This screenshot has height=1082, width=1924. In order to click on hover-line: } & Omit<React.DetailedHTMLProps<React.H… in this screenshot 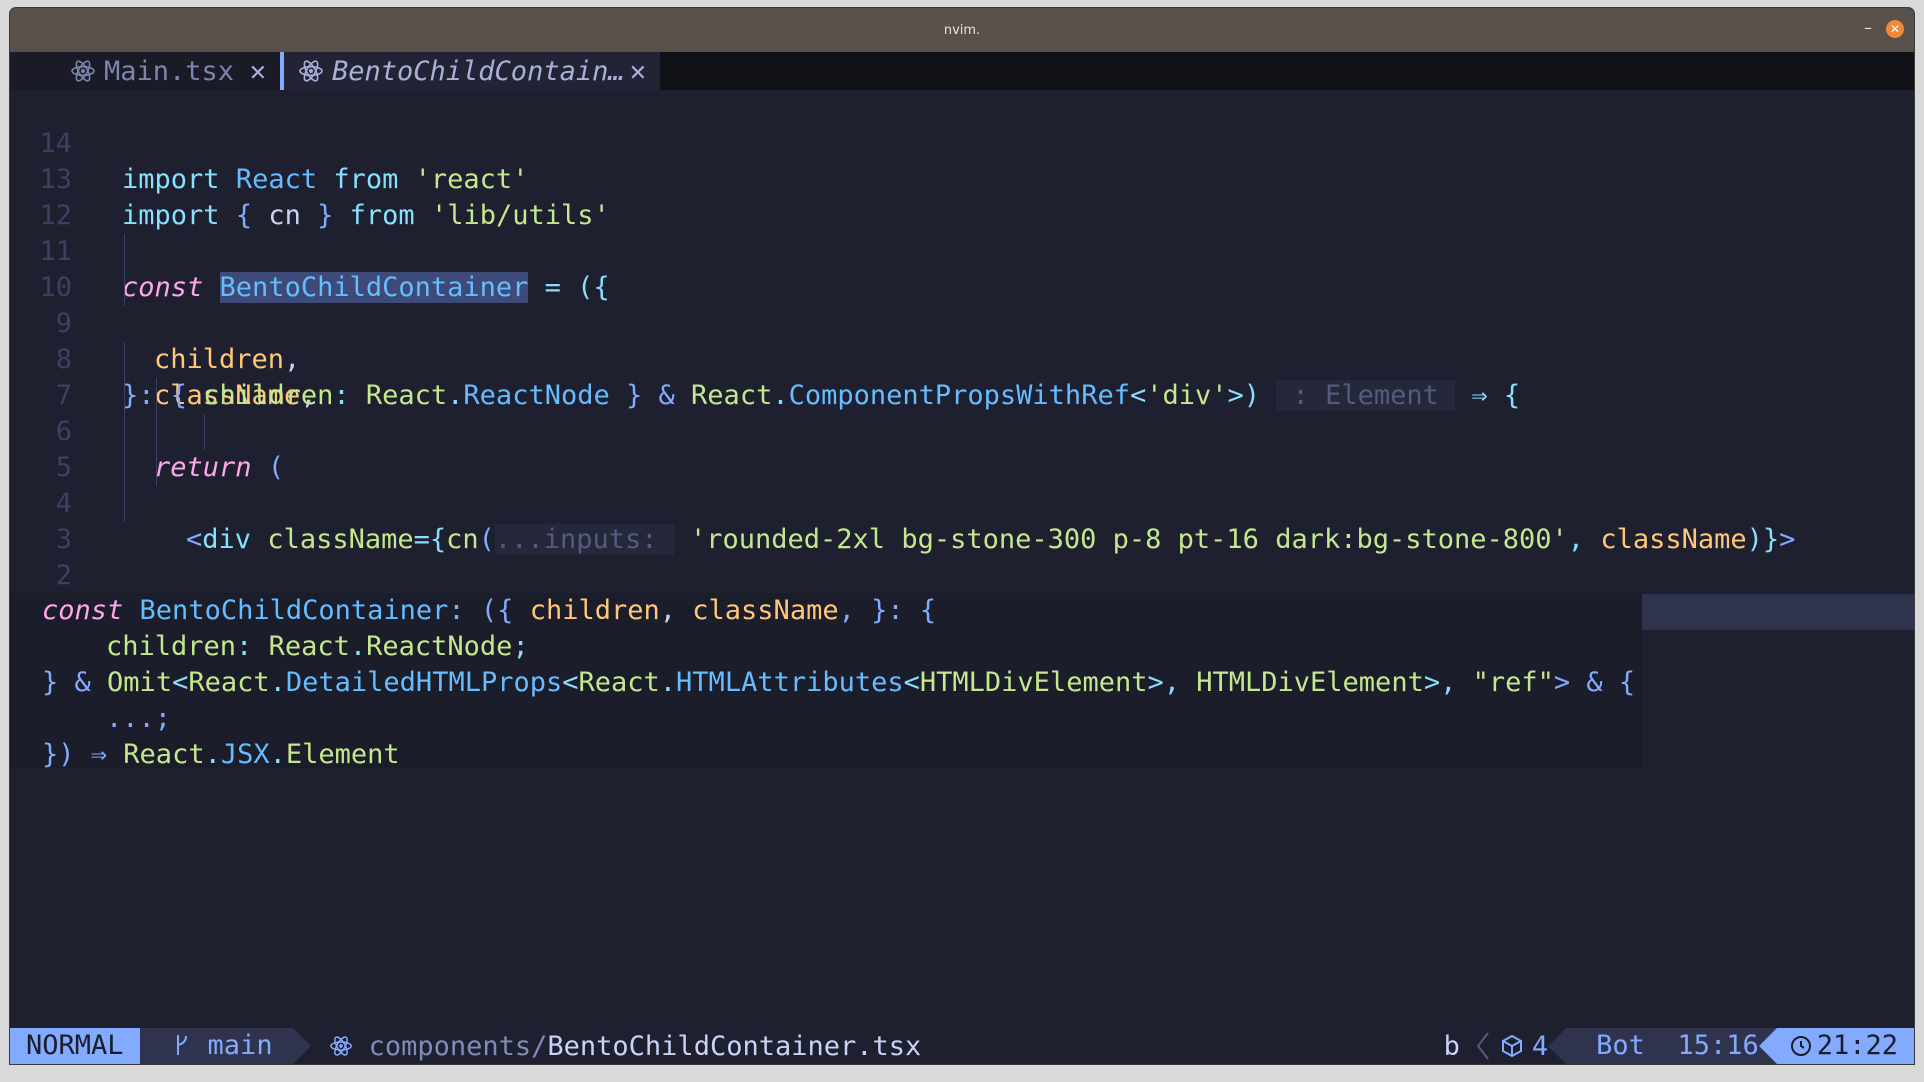, I will do `click(838, 683)`.